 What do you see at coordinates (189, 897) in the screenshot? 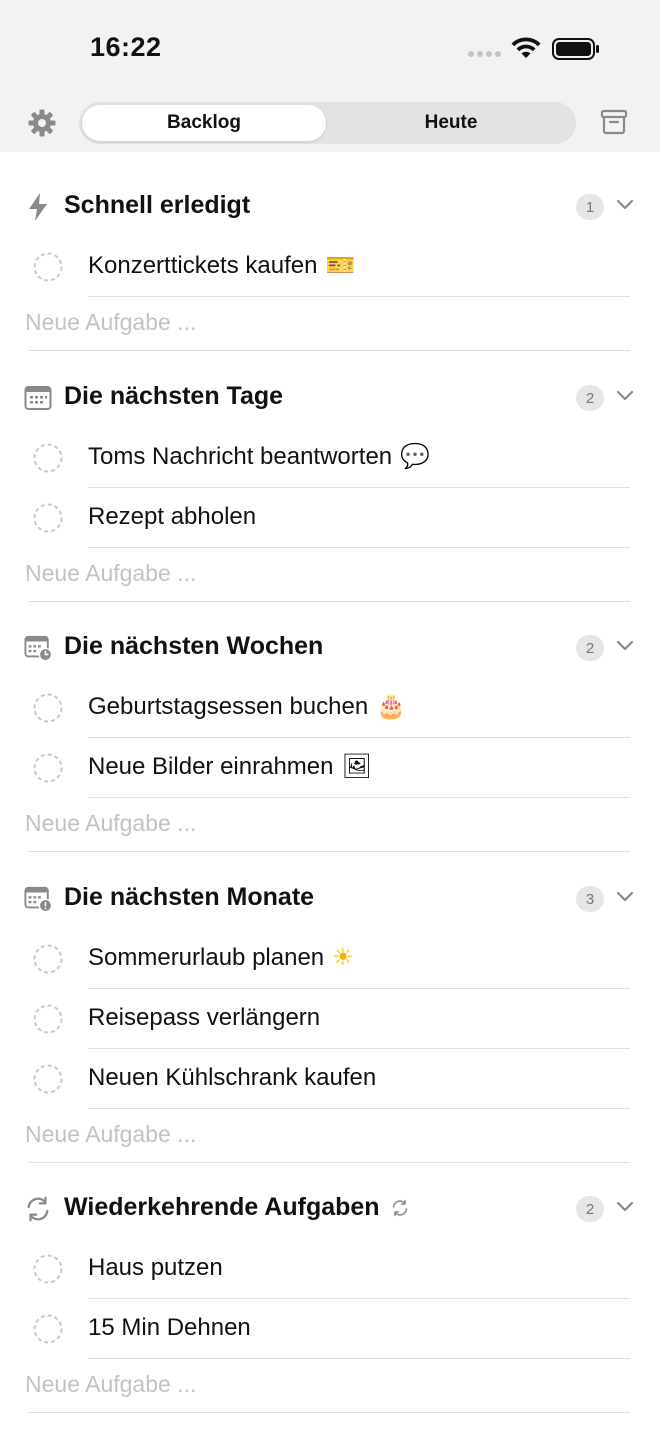
I see `section-title: Die nächsten Monate` at bounding box center [189, 897].